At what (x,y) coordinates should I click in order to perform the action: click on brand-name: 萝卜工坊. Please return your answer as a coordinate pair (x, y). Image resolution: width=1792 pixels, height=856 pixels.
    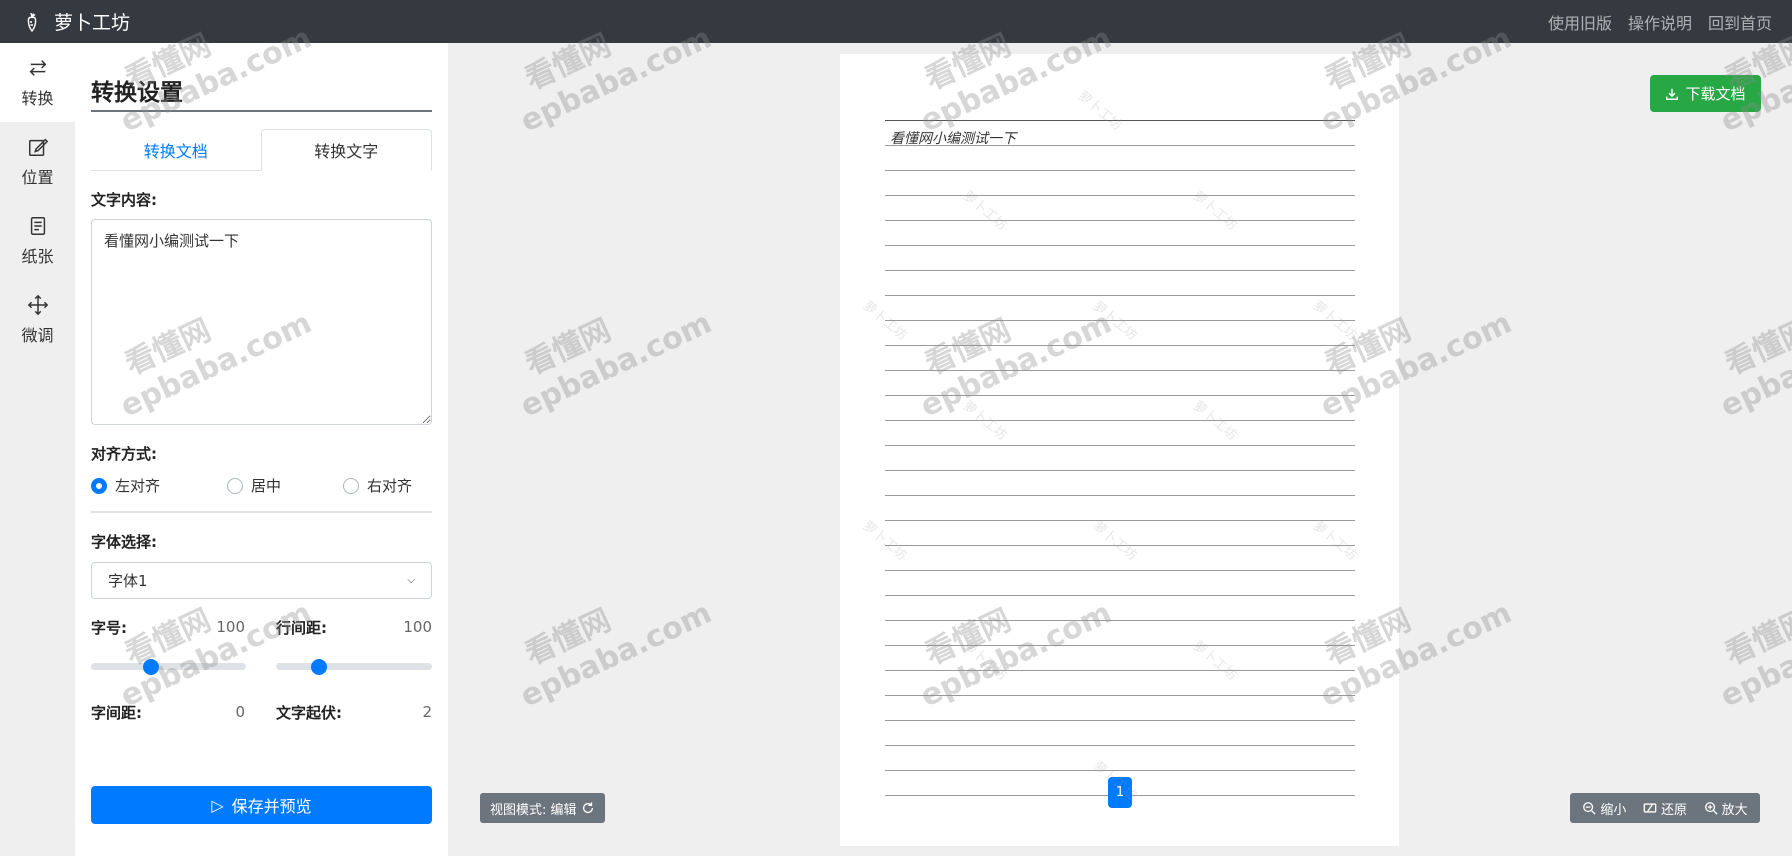
    Looking at the image, I should click on (92, 23).